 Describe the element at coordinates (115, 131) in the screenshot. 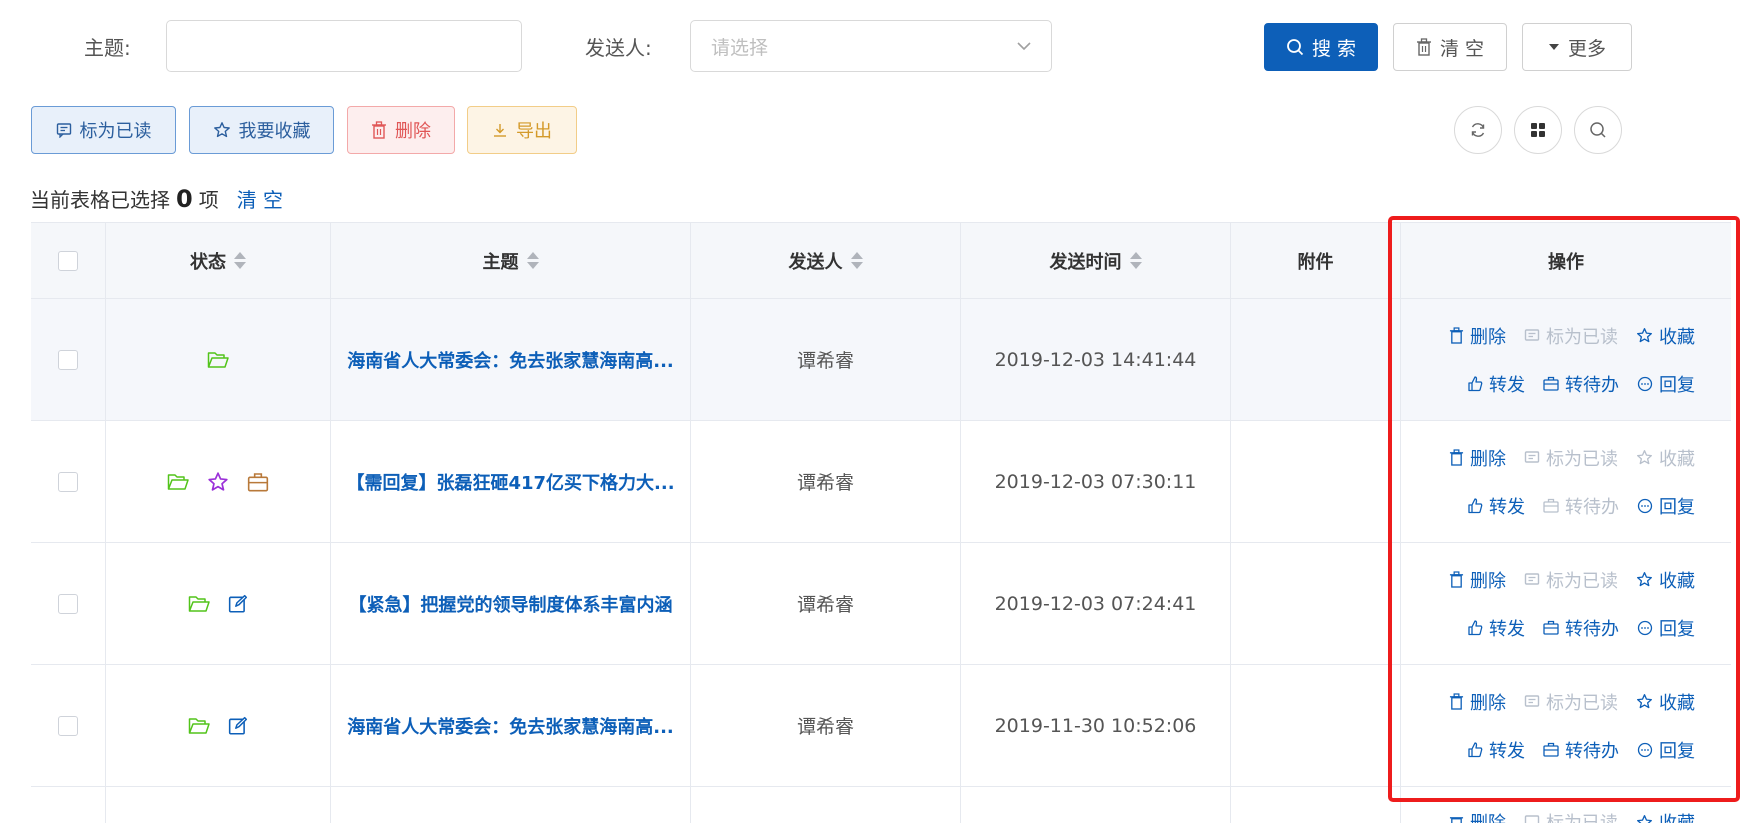

I see `mark-read-label: 标为已读` at that location.